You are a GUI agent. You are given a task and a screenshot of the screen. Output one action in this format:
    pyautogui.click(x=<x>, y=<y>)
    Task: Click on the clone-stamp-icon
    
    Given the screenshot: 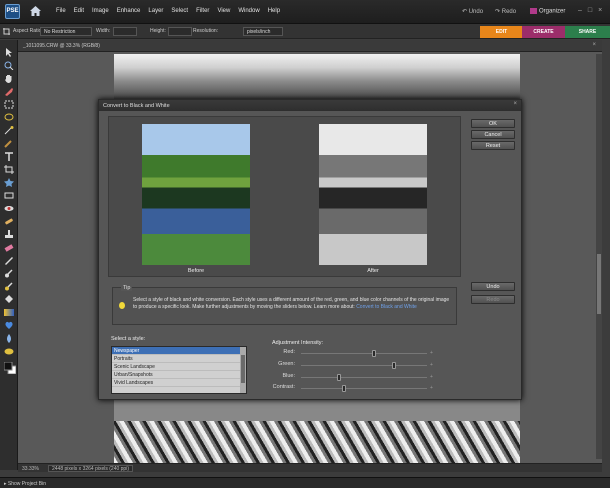 What is the action you would take?
    pyautogui.click(x=9, y=234)
    